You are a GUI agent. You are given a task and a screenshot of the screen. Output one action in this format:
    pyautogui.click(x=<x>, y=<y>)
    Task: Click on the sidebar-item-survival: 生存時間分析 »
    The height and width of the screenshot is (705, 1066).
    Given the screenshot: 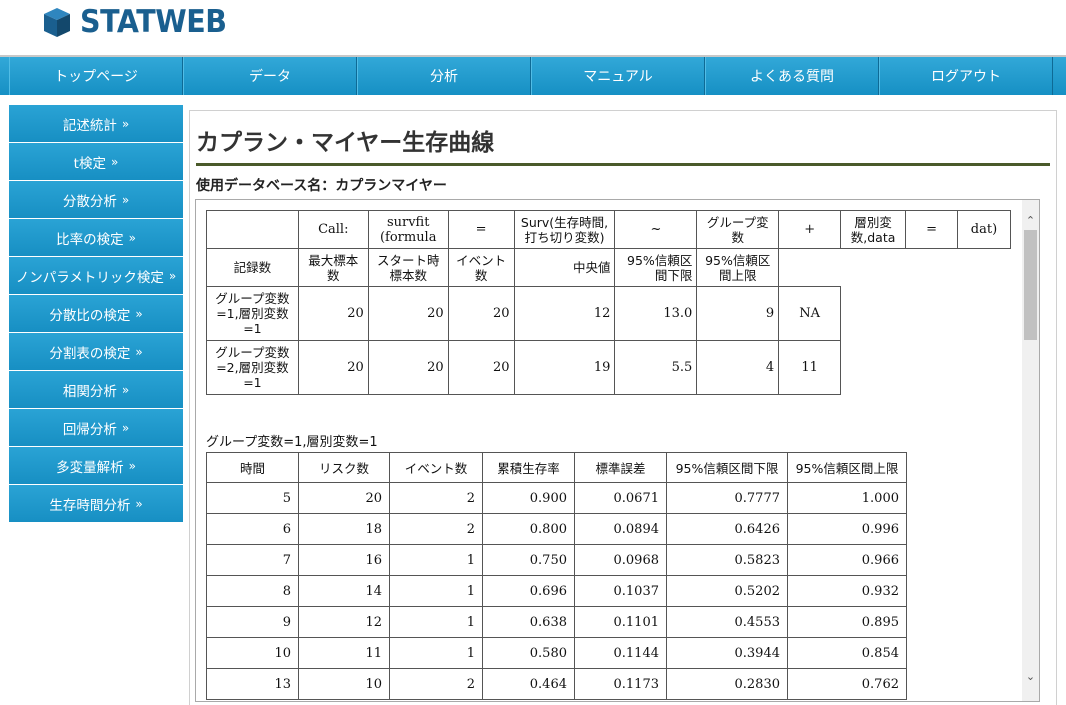 What is the action you would take?
    pyautogui.click(x=96, y=504)
    